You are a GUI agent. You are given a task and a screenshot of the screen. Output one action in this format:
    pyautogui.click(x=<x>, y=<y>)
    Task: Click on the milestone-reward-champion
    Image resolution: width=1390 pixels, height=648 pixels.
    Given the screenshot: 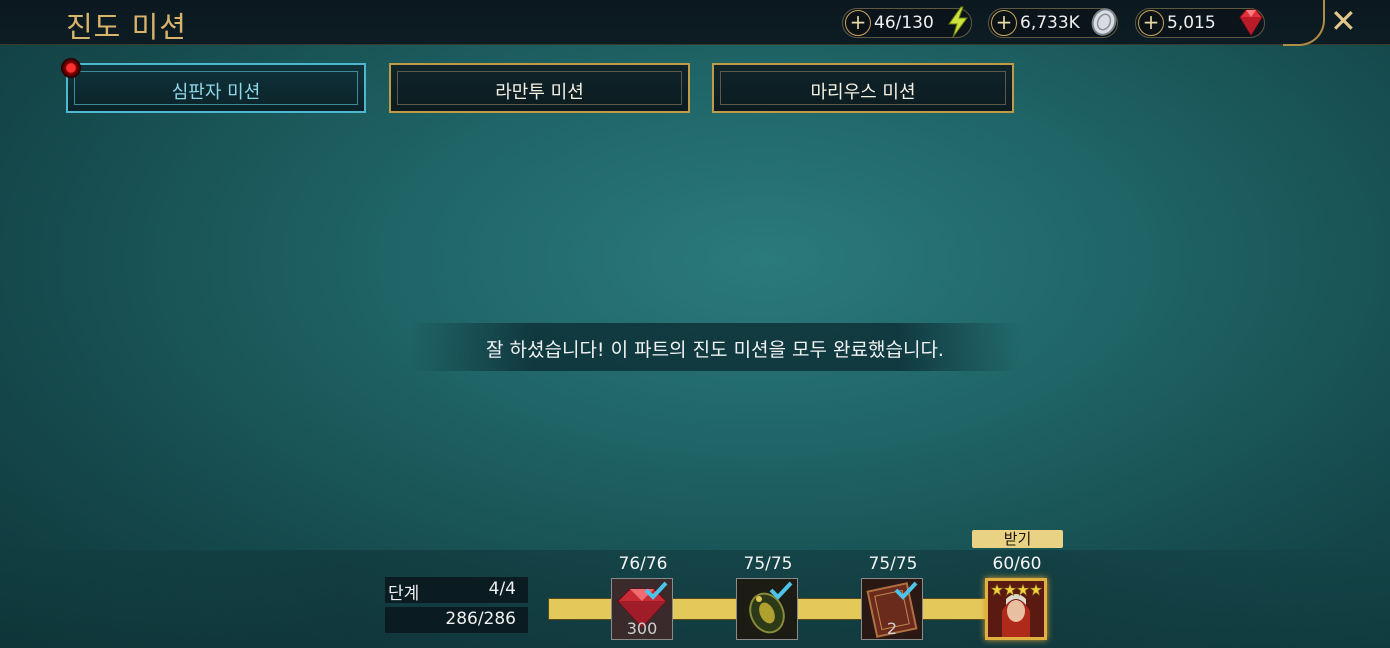 What is the action you would take?
    pyautogui.click(x=1016, y=609)
    